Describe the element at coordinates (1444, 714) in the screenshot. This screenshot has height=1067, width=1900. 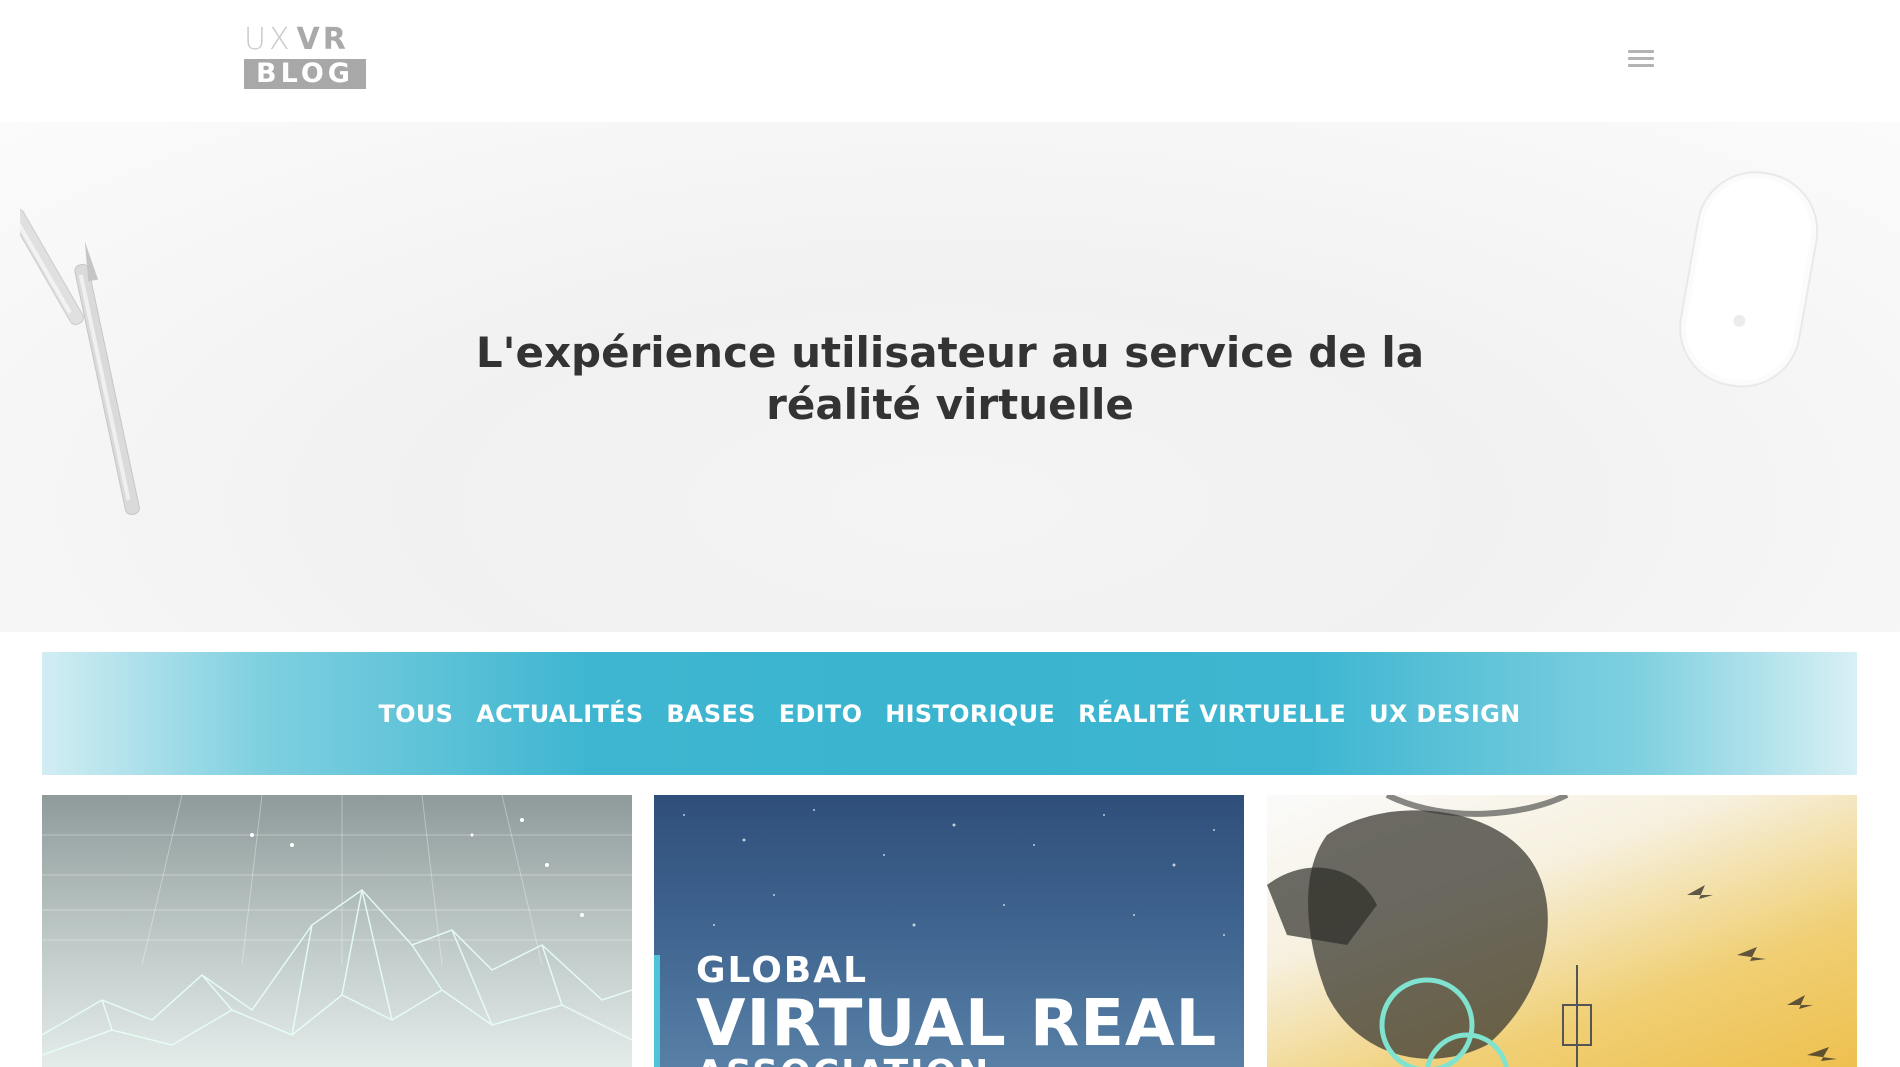
I see `category-ux-design: UX DESIGN` at that location.